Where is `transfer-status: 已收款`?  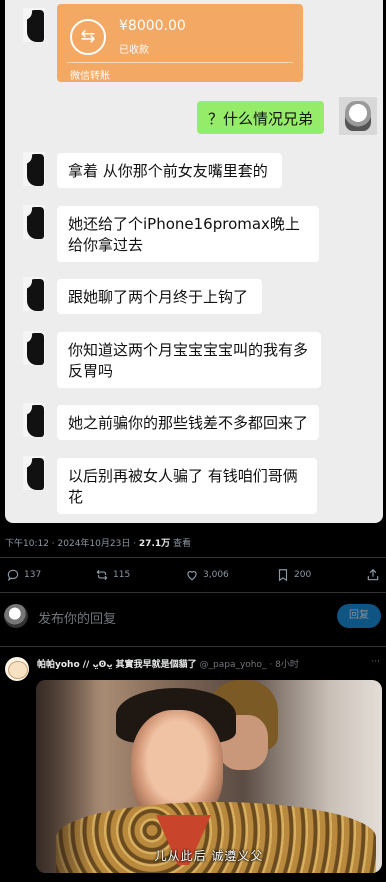 transfer-status: 已收款 is located at coordinates (134, 50).